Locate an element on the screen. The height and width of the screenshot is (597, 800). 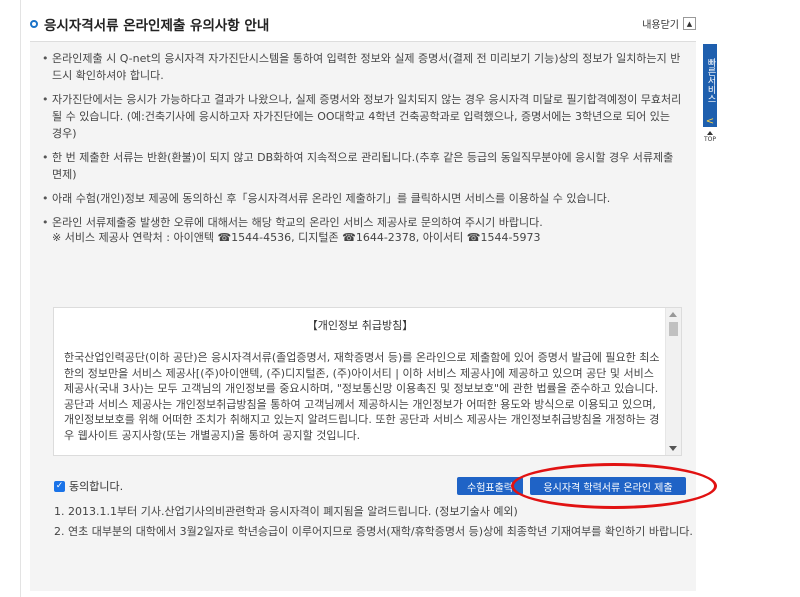
quick-service-label: 빠른서비스 is located at coordinates (710, 80).